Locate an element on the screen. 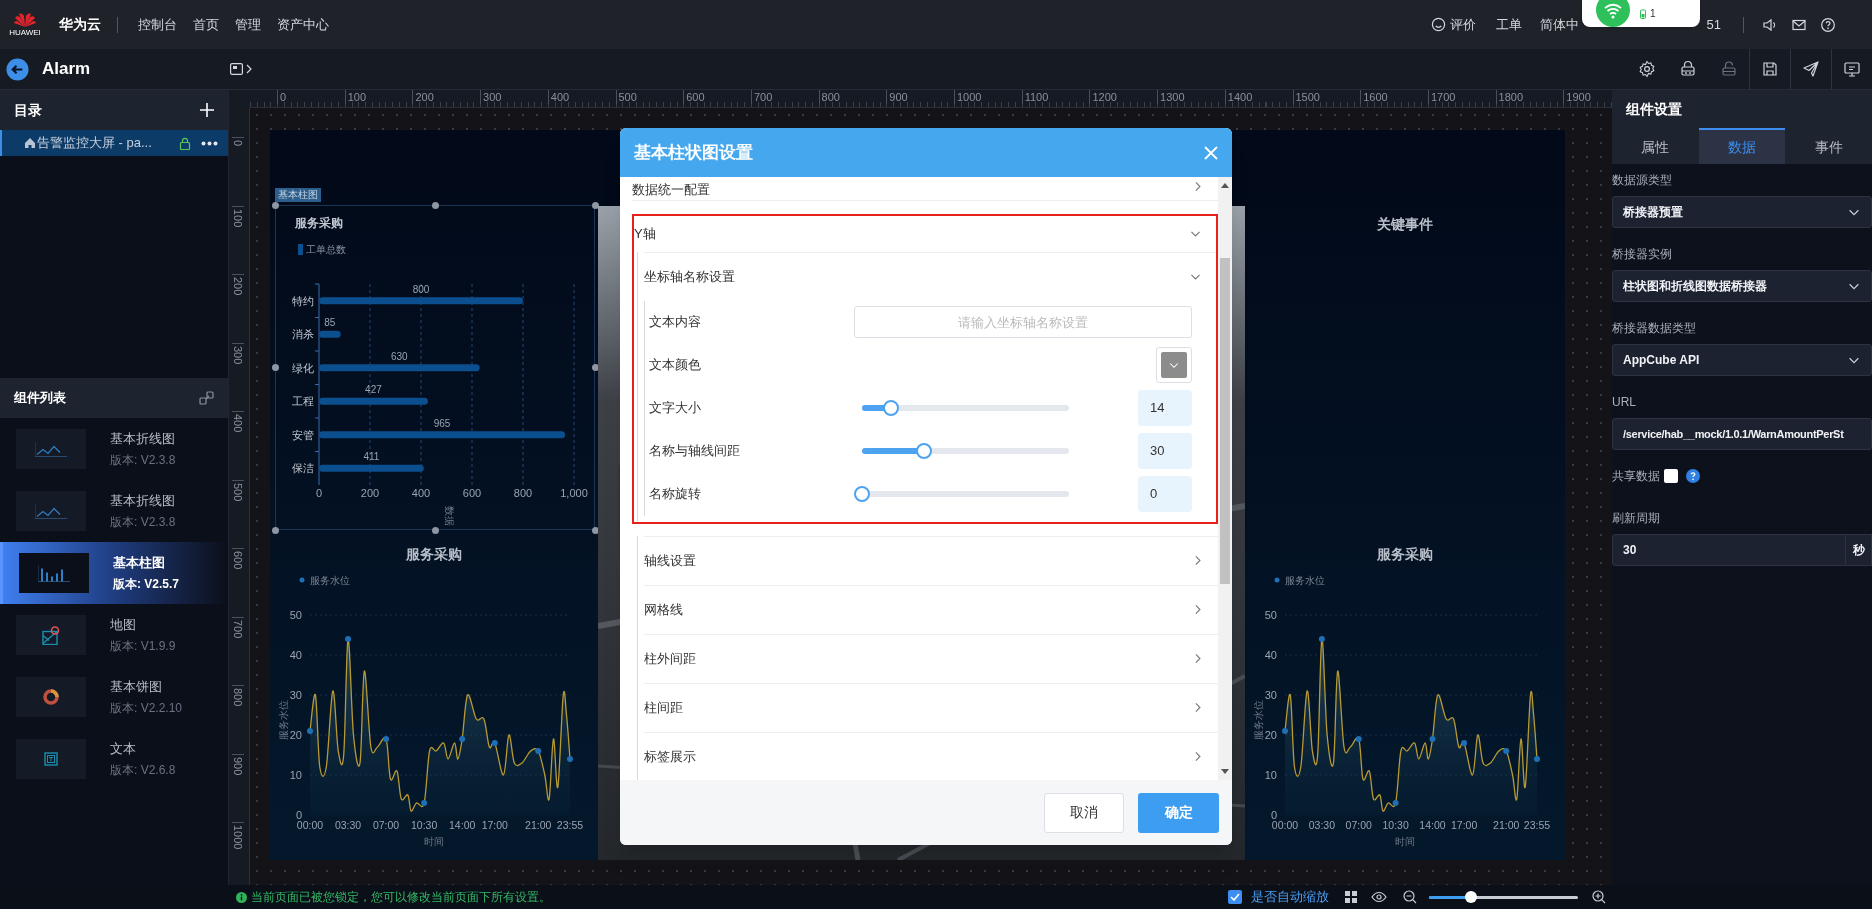  tick-label: 21:00 is located at coordinates (1506, 825).